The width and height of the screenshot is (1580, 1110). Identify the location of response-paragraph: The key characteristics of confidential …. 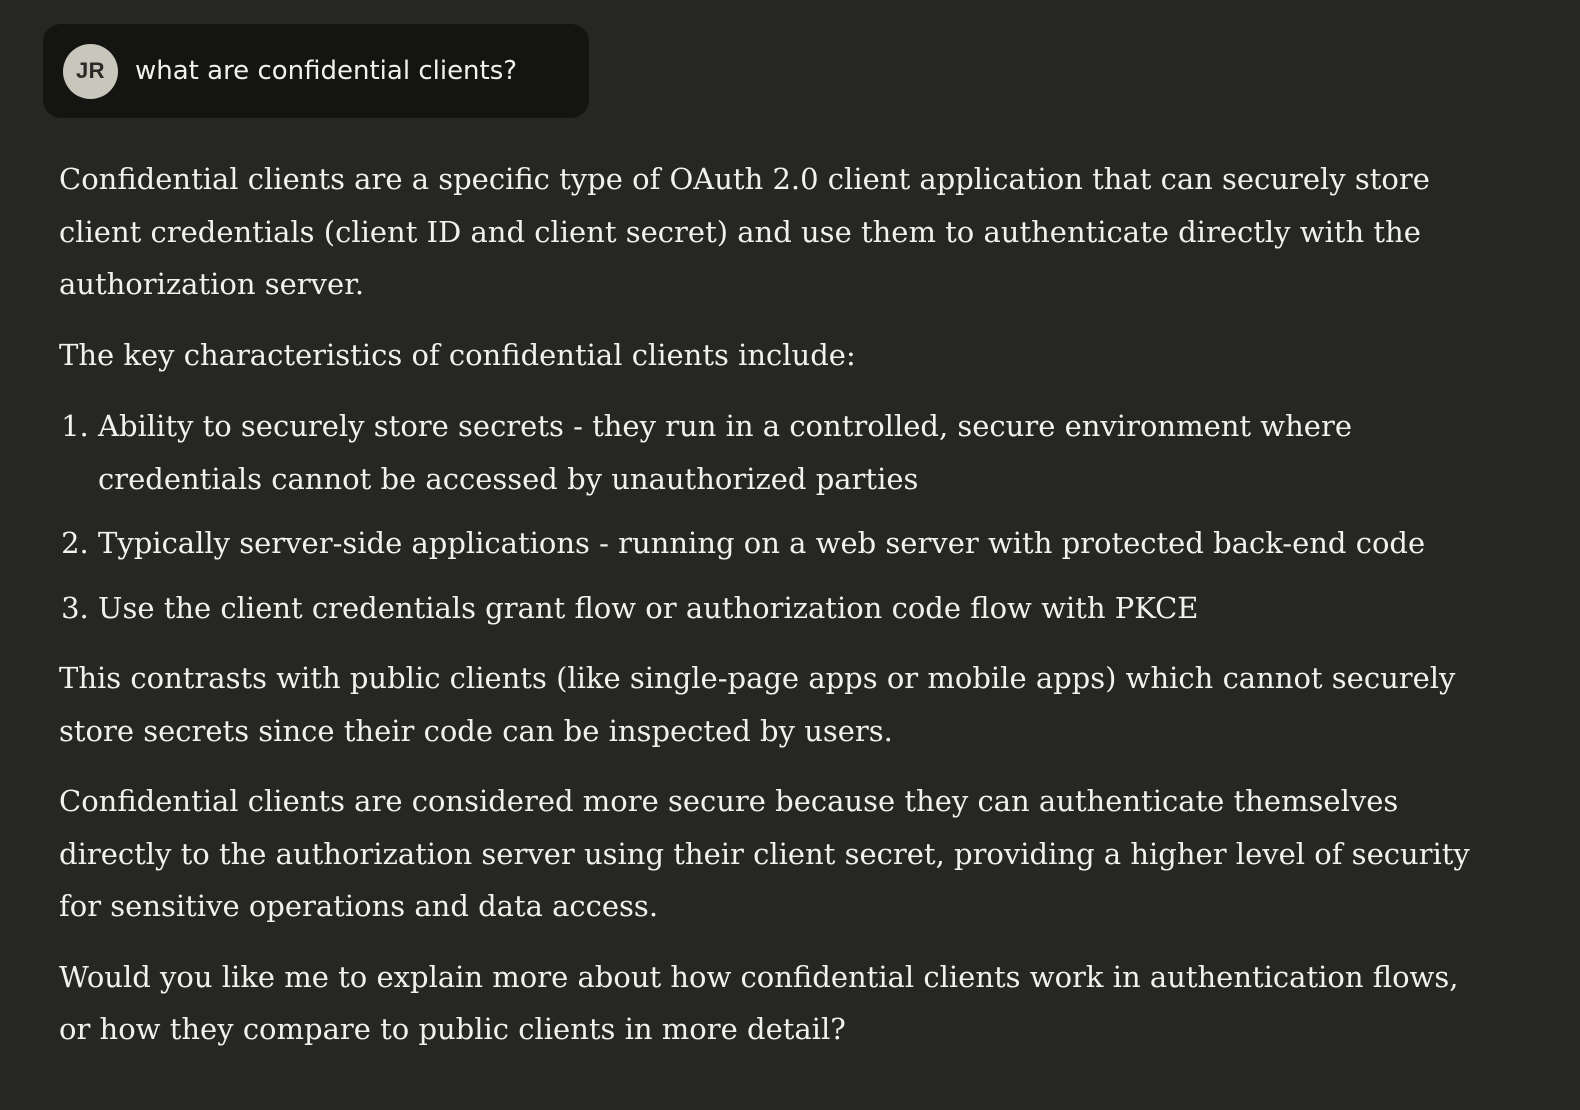
(457, 354).